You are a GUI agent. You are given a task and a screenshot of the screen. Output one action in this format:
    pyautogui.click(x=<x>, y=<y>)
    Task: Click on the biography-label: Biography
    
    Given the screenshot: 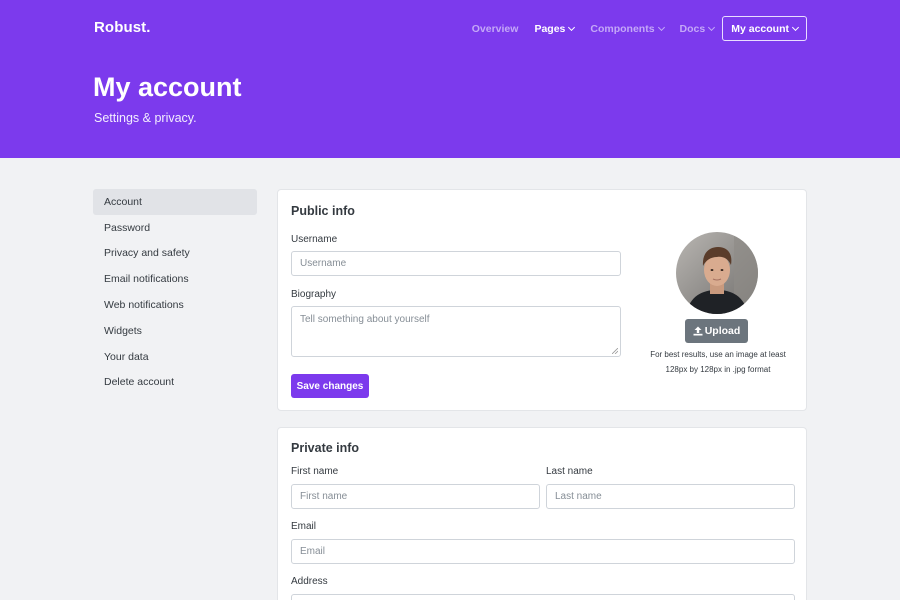 What is the action you would take?
    pyautogui.click(x=314, y=294)
    